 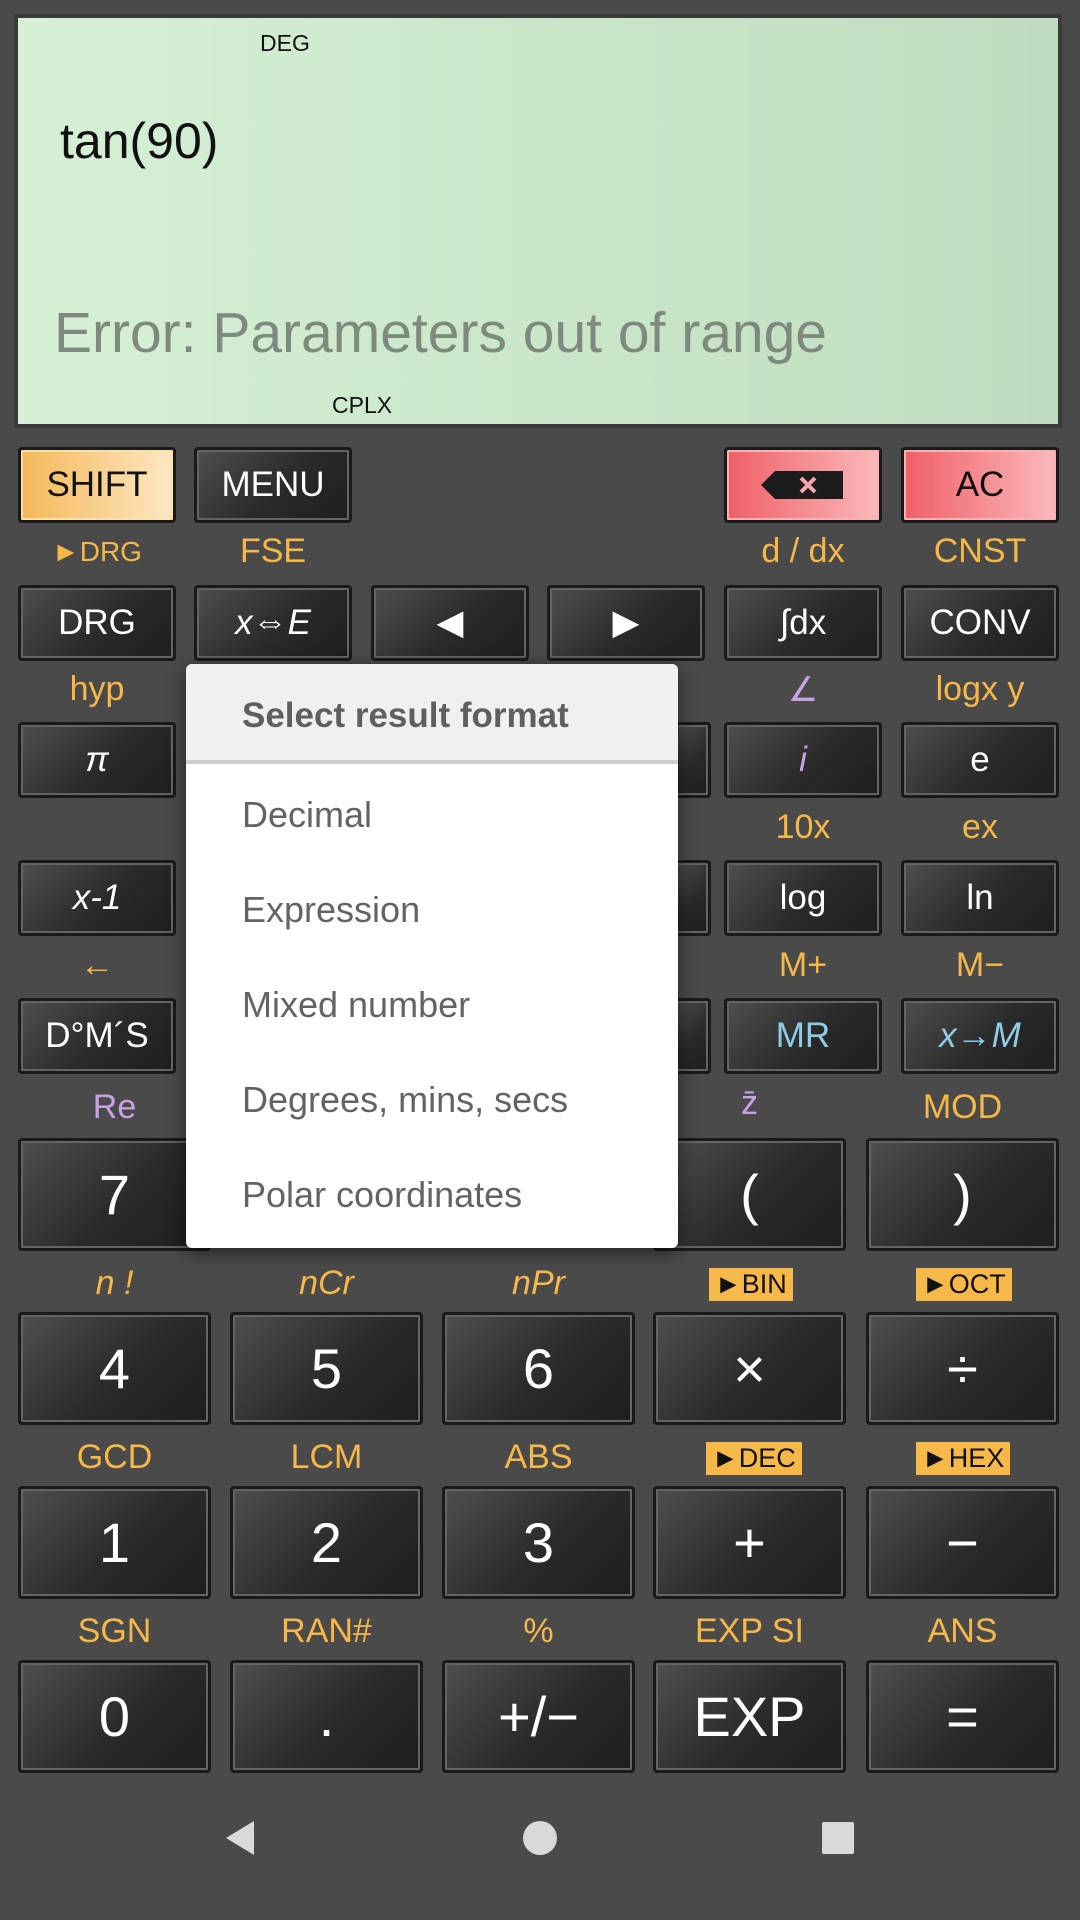 What do you see at coordinates (326, 1631) in the screenshot?
I see `label-random: RAN#` at bounding box center [326, 1631].